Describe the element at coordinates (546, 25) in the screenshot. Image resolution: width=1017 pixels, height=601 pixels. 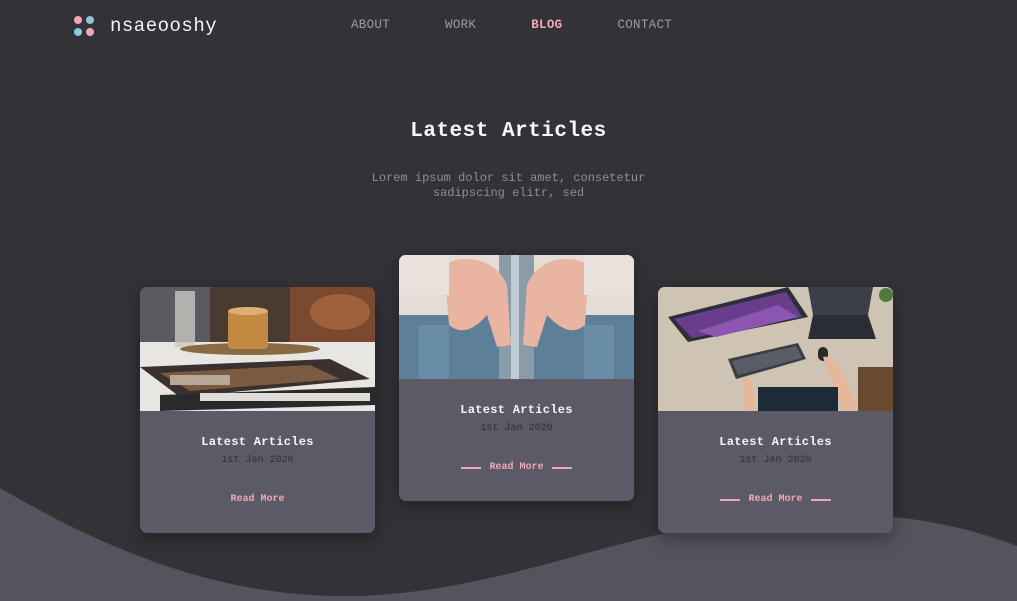
I see `nav-blog: BLOG` at that location.